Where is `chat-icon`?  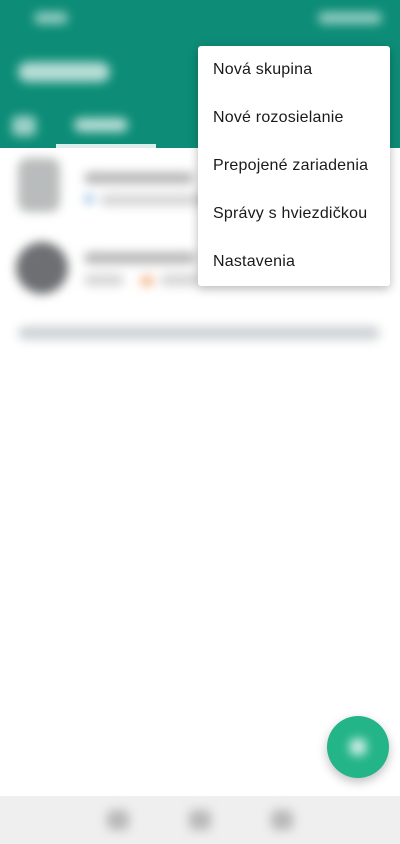 chat-icon is located at coordinates (358, 747).